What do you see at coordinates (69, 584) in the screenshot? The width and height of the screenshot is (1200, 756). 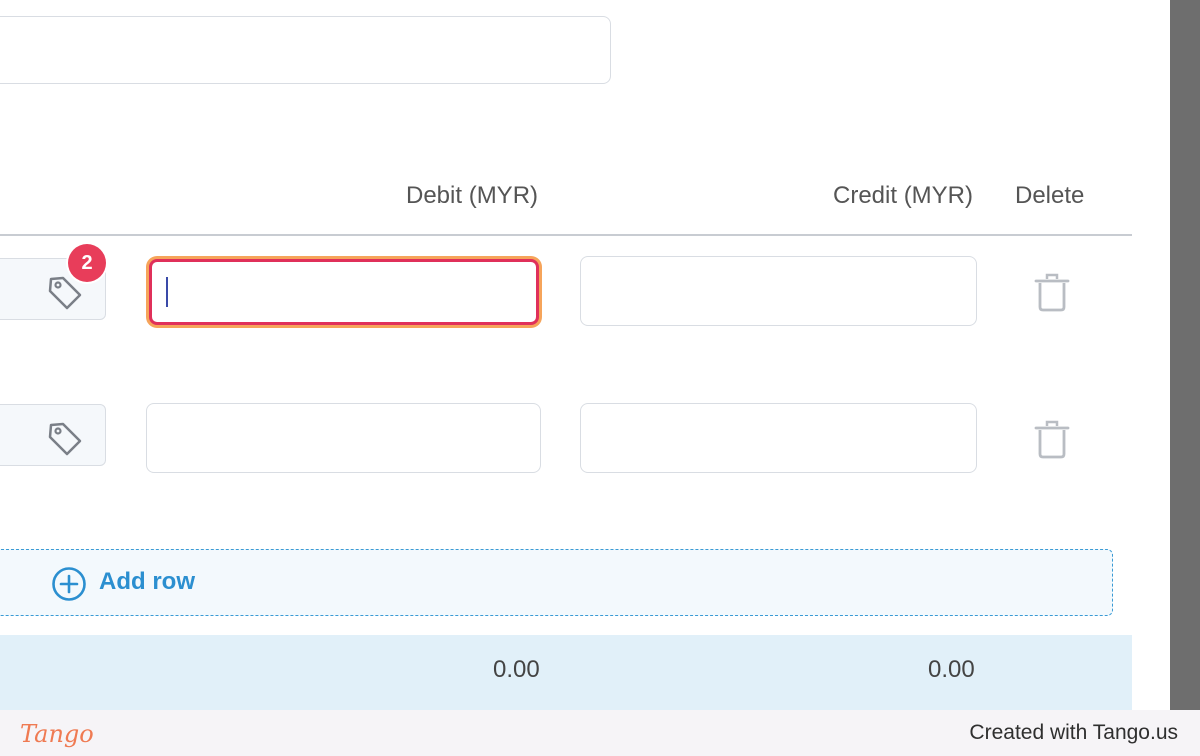 I see `plus-circle-icon` at bounding box center [69, 584].